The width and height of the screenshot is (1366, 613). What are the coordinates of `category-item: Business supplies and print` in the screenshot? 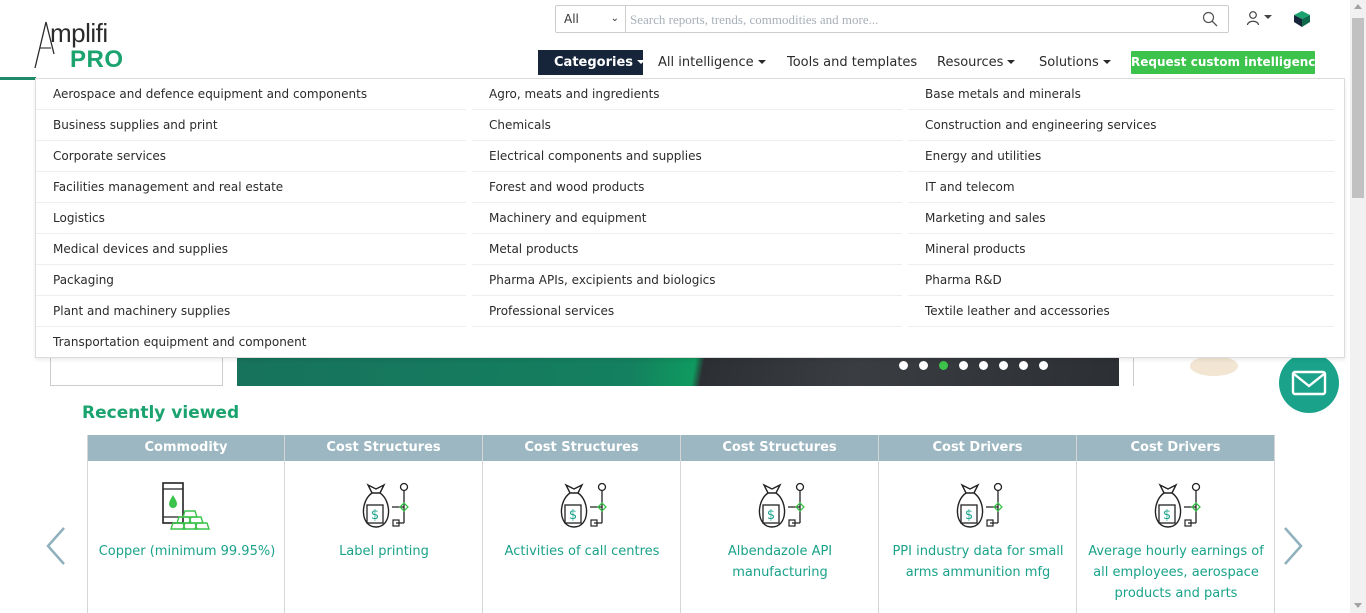 It's located at (251, 125).